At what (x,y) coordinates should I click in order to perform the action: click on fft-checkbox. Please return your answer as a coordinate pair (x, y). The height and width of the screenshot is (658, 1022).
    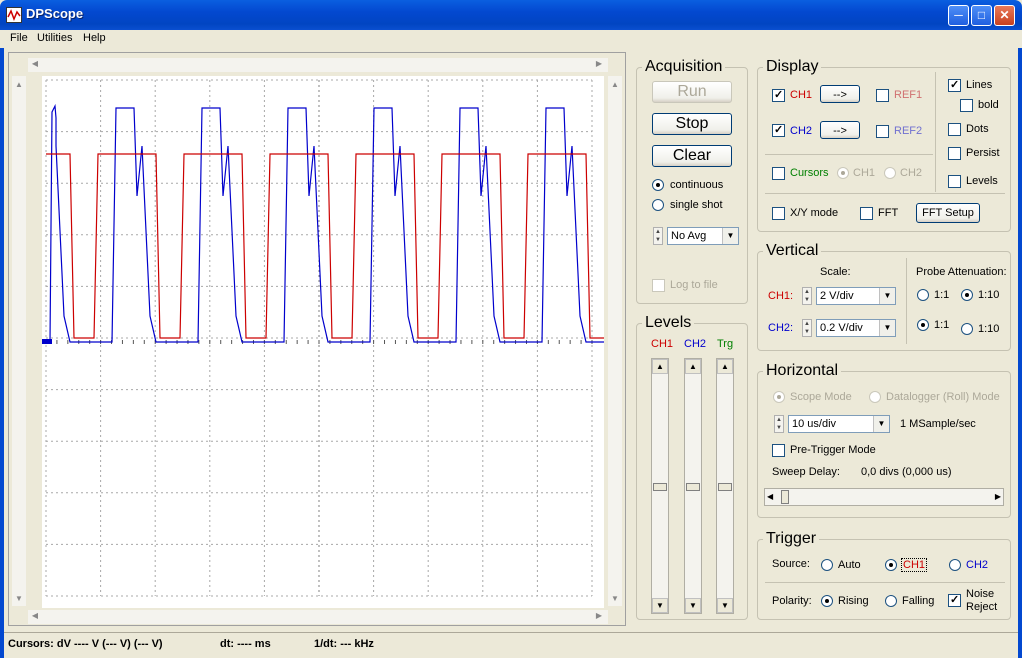
    Looking at the image, I should click on (866, 213).